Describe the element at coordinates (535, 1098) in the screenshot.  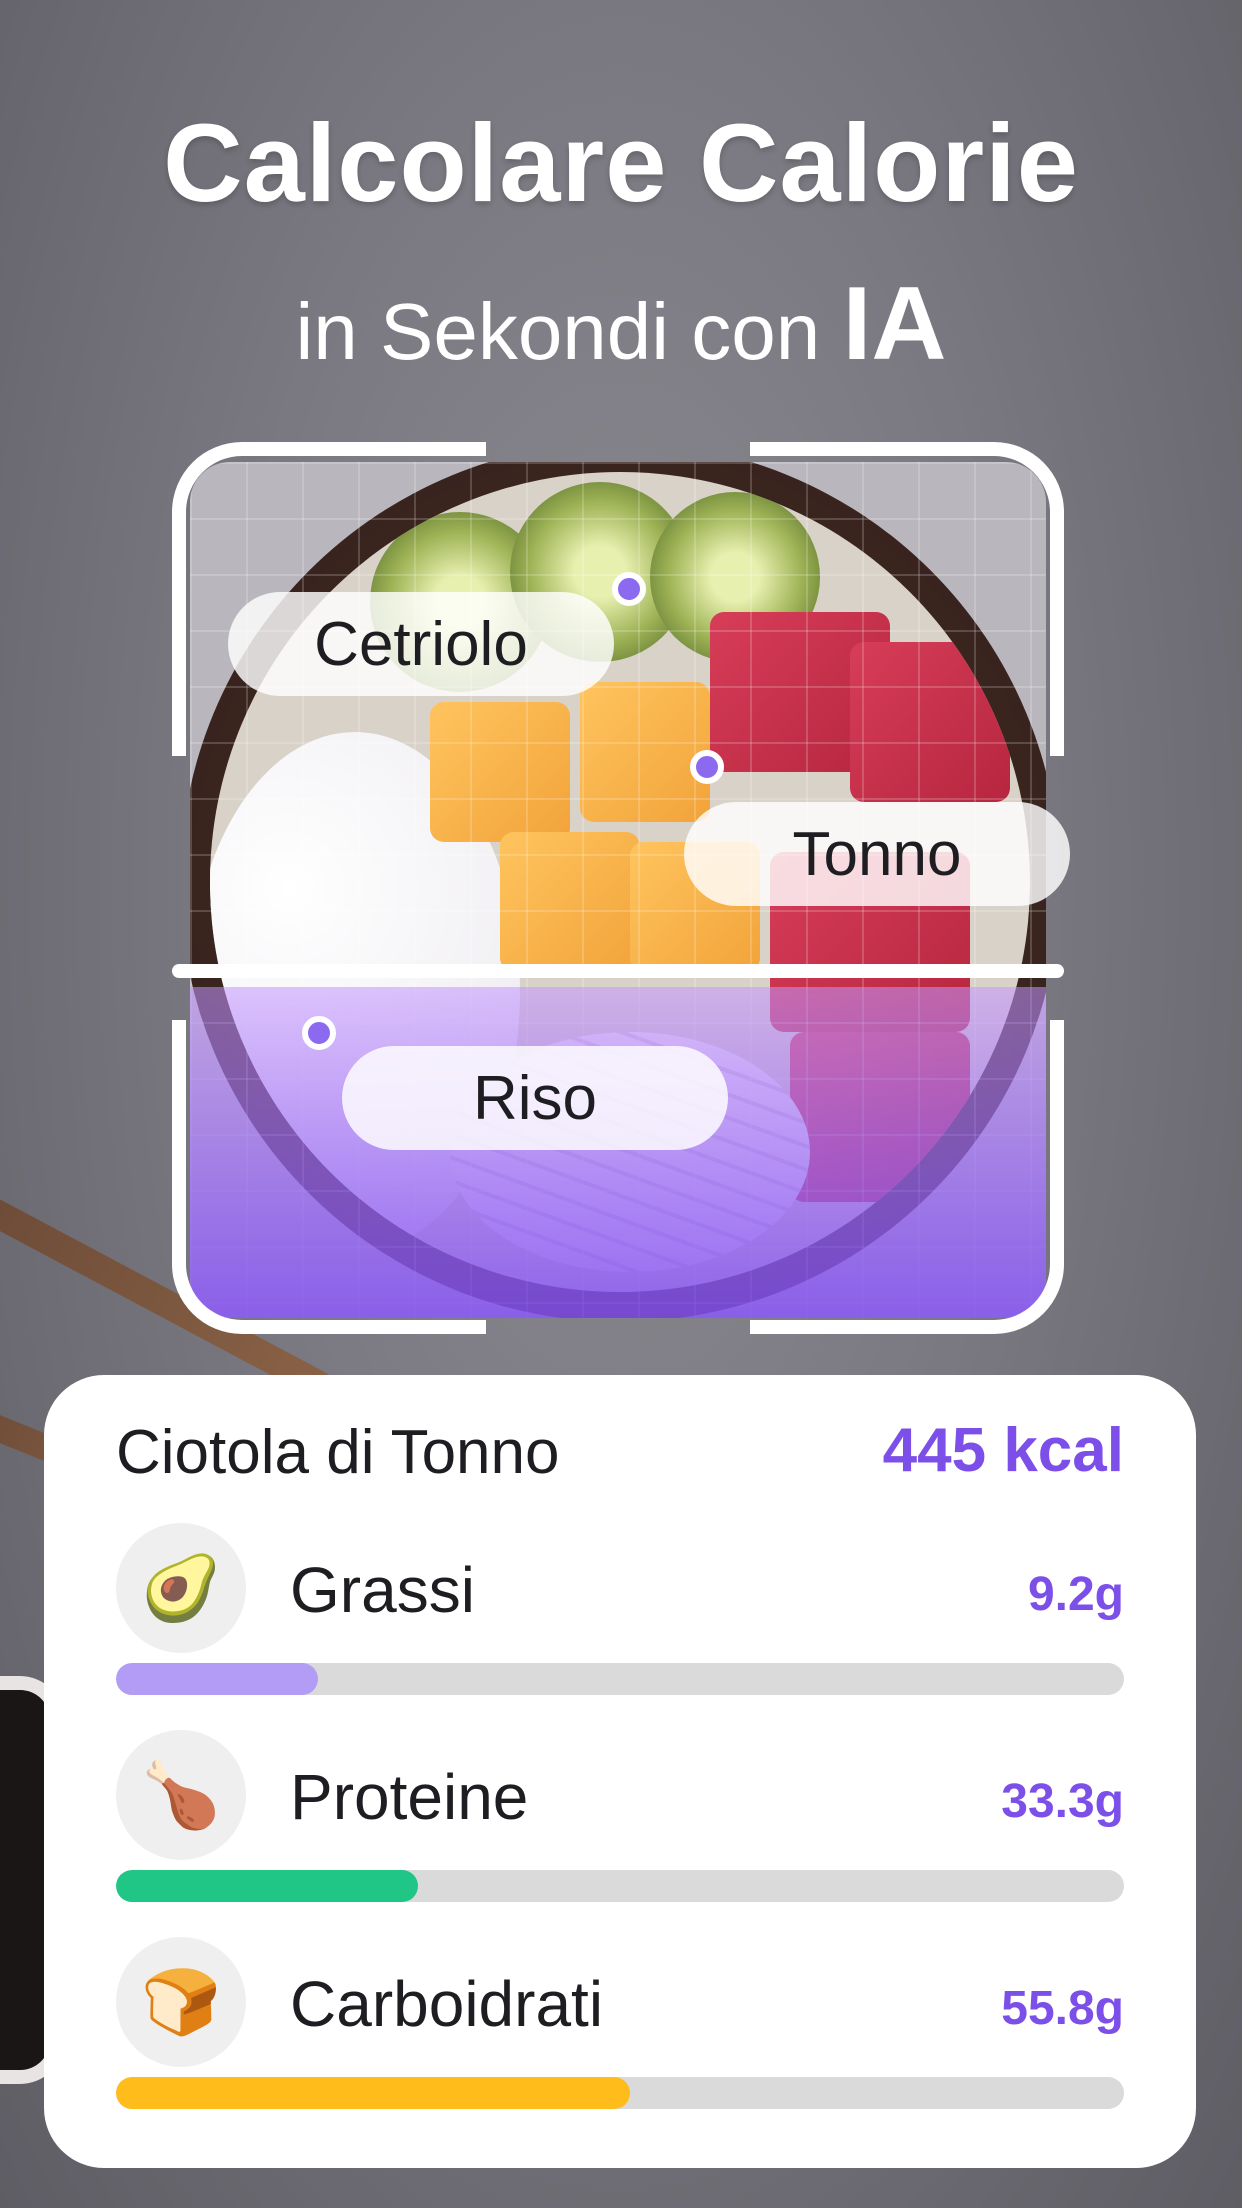
I see `label-rice: Riso` at that location.